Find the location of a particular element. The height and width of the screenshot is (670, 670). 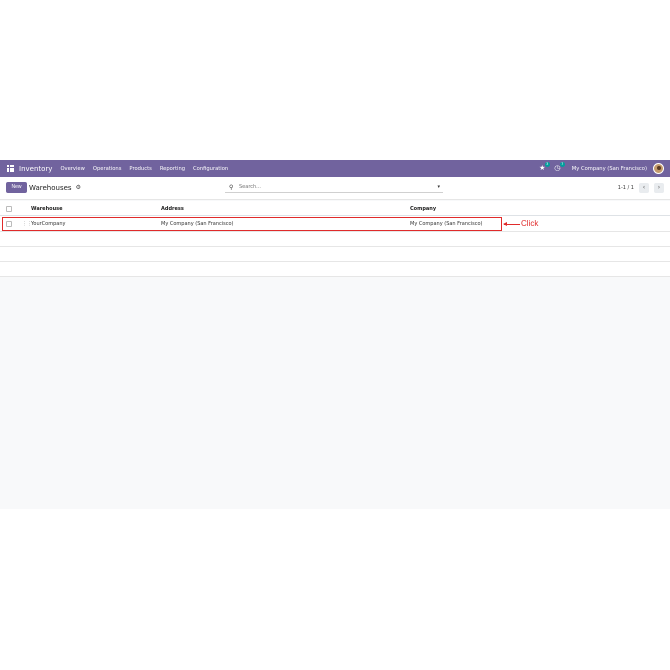

cell-warehouse: YourCompany is located at coordinates (48, 224).